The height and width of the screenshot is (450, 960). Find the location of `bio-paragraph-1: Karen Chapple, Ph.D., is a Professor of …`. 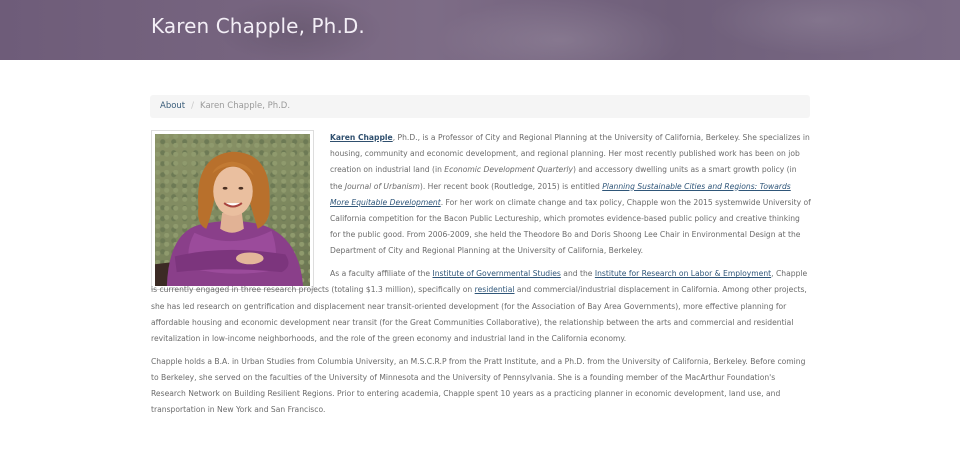

bio-paragraph-1: Karen Chapple, Ph.D., is a Professor of … is located at coordinates (570, 194).